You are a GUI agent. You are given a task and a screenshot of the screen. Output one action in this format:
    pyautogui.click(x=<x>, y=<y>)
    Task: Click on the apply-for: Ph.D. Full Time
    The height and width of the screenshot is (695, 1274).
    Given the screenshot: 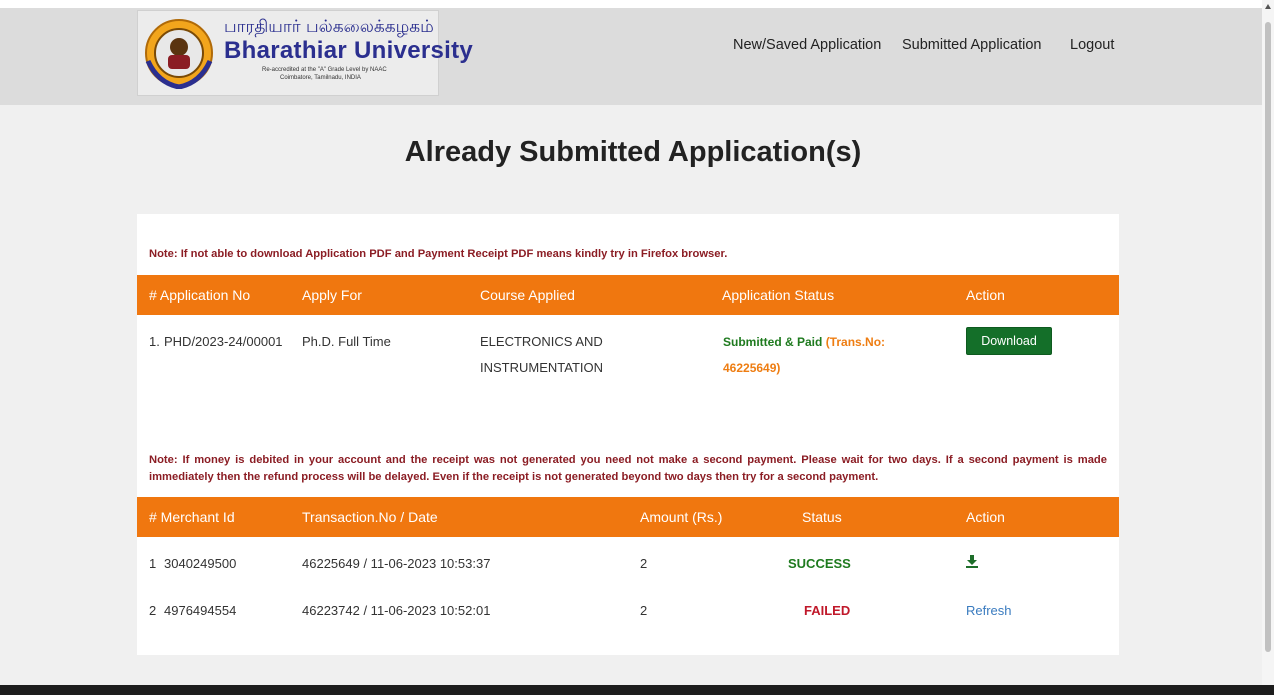 What is the action you would take?
    pyautogui.click(x=346, y=341)
    